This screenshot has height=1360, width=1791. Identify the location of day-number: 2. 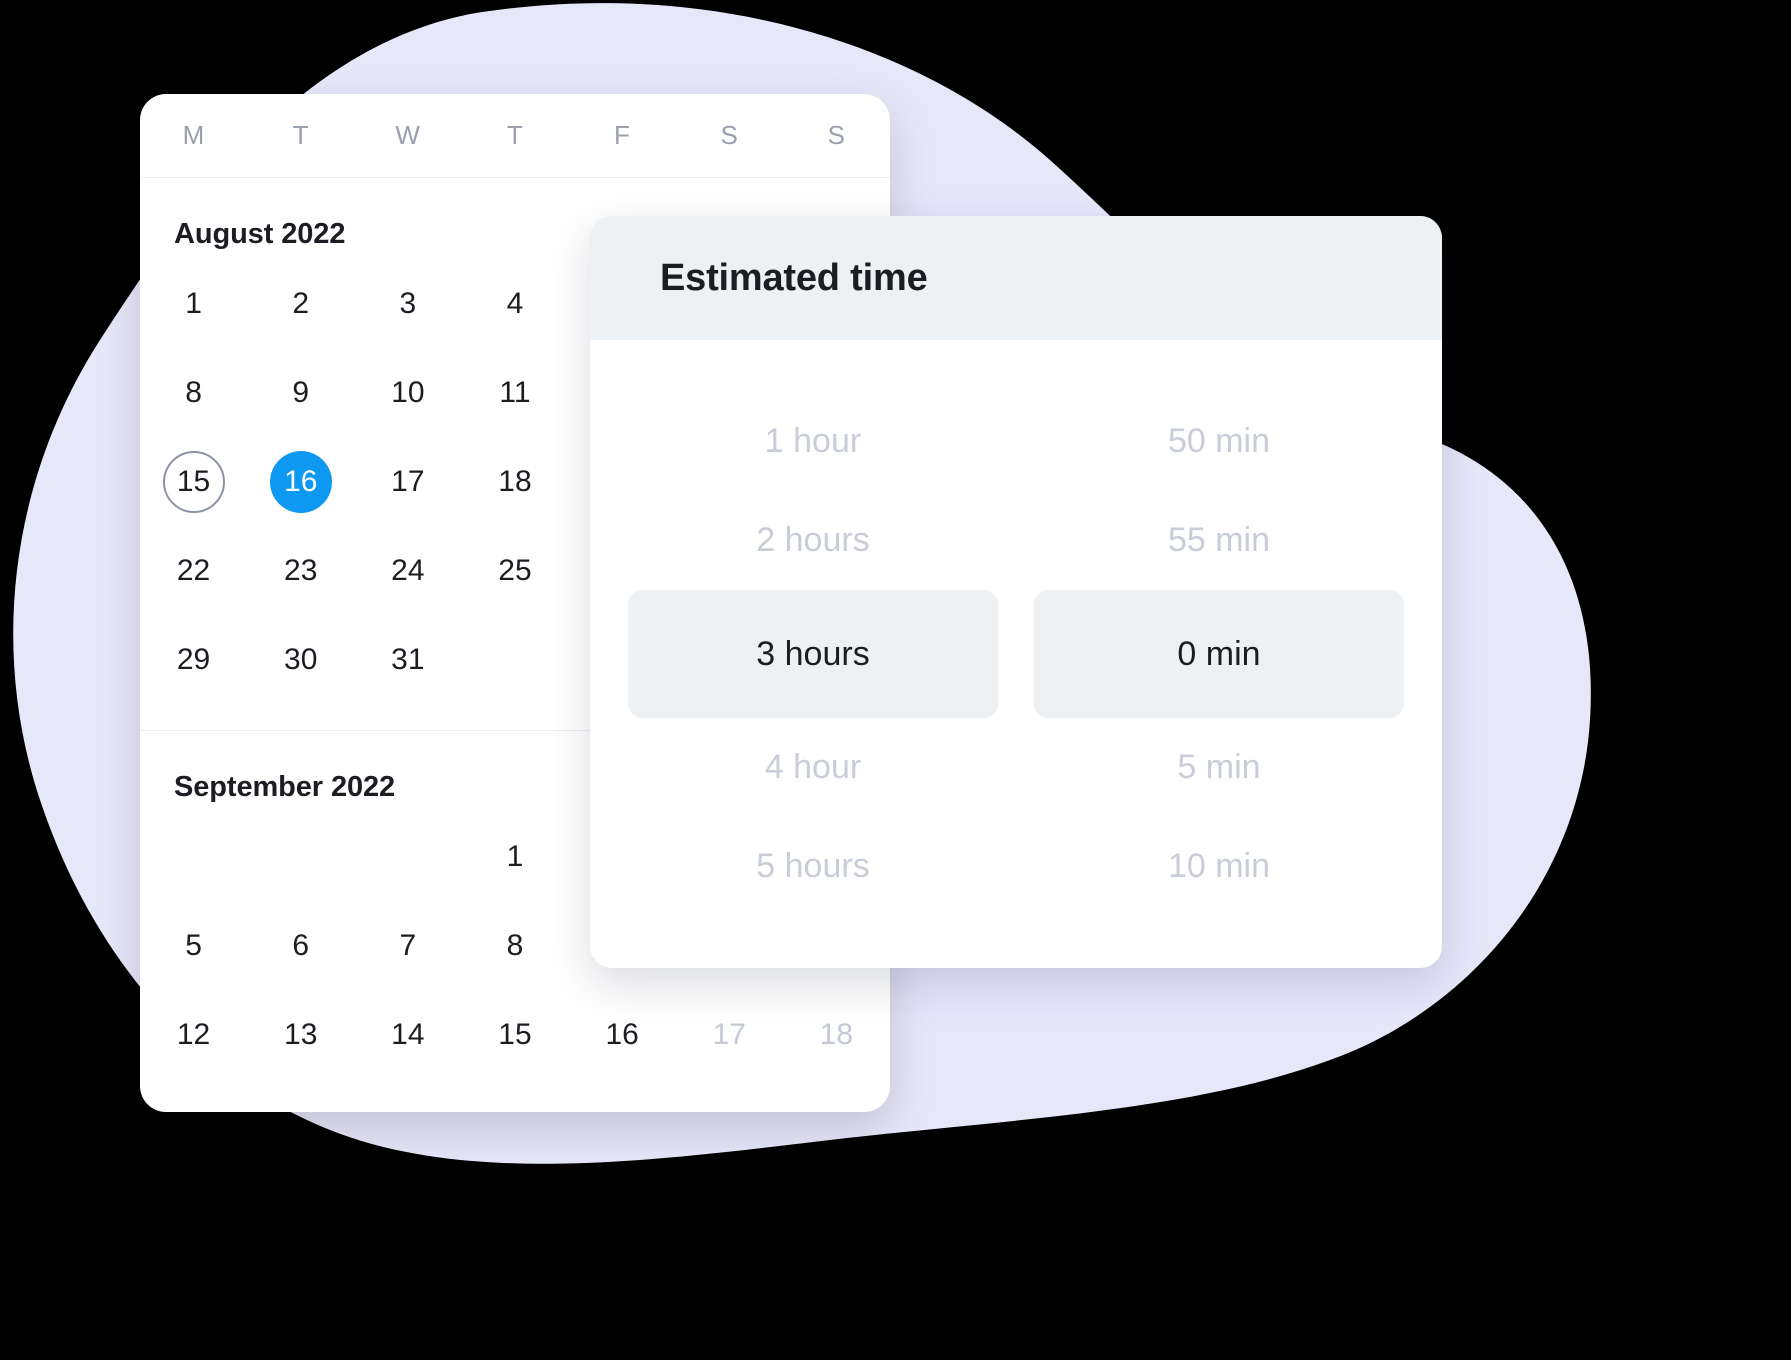
(301, 303).